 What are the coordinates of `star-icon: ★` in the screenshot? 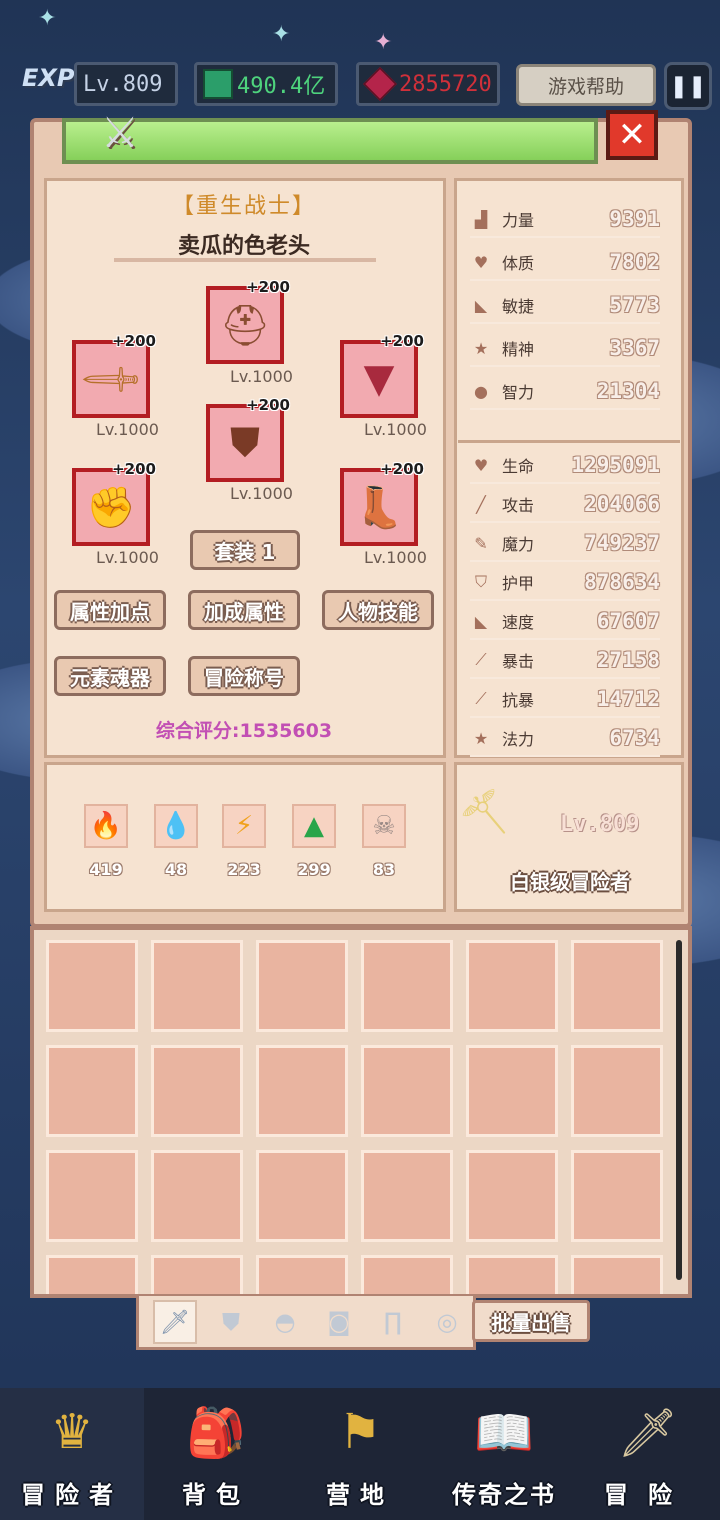 It's located at (481, 738).